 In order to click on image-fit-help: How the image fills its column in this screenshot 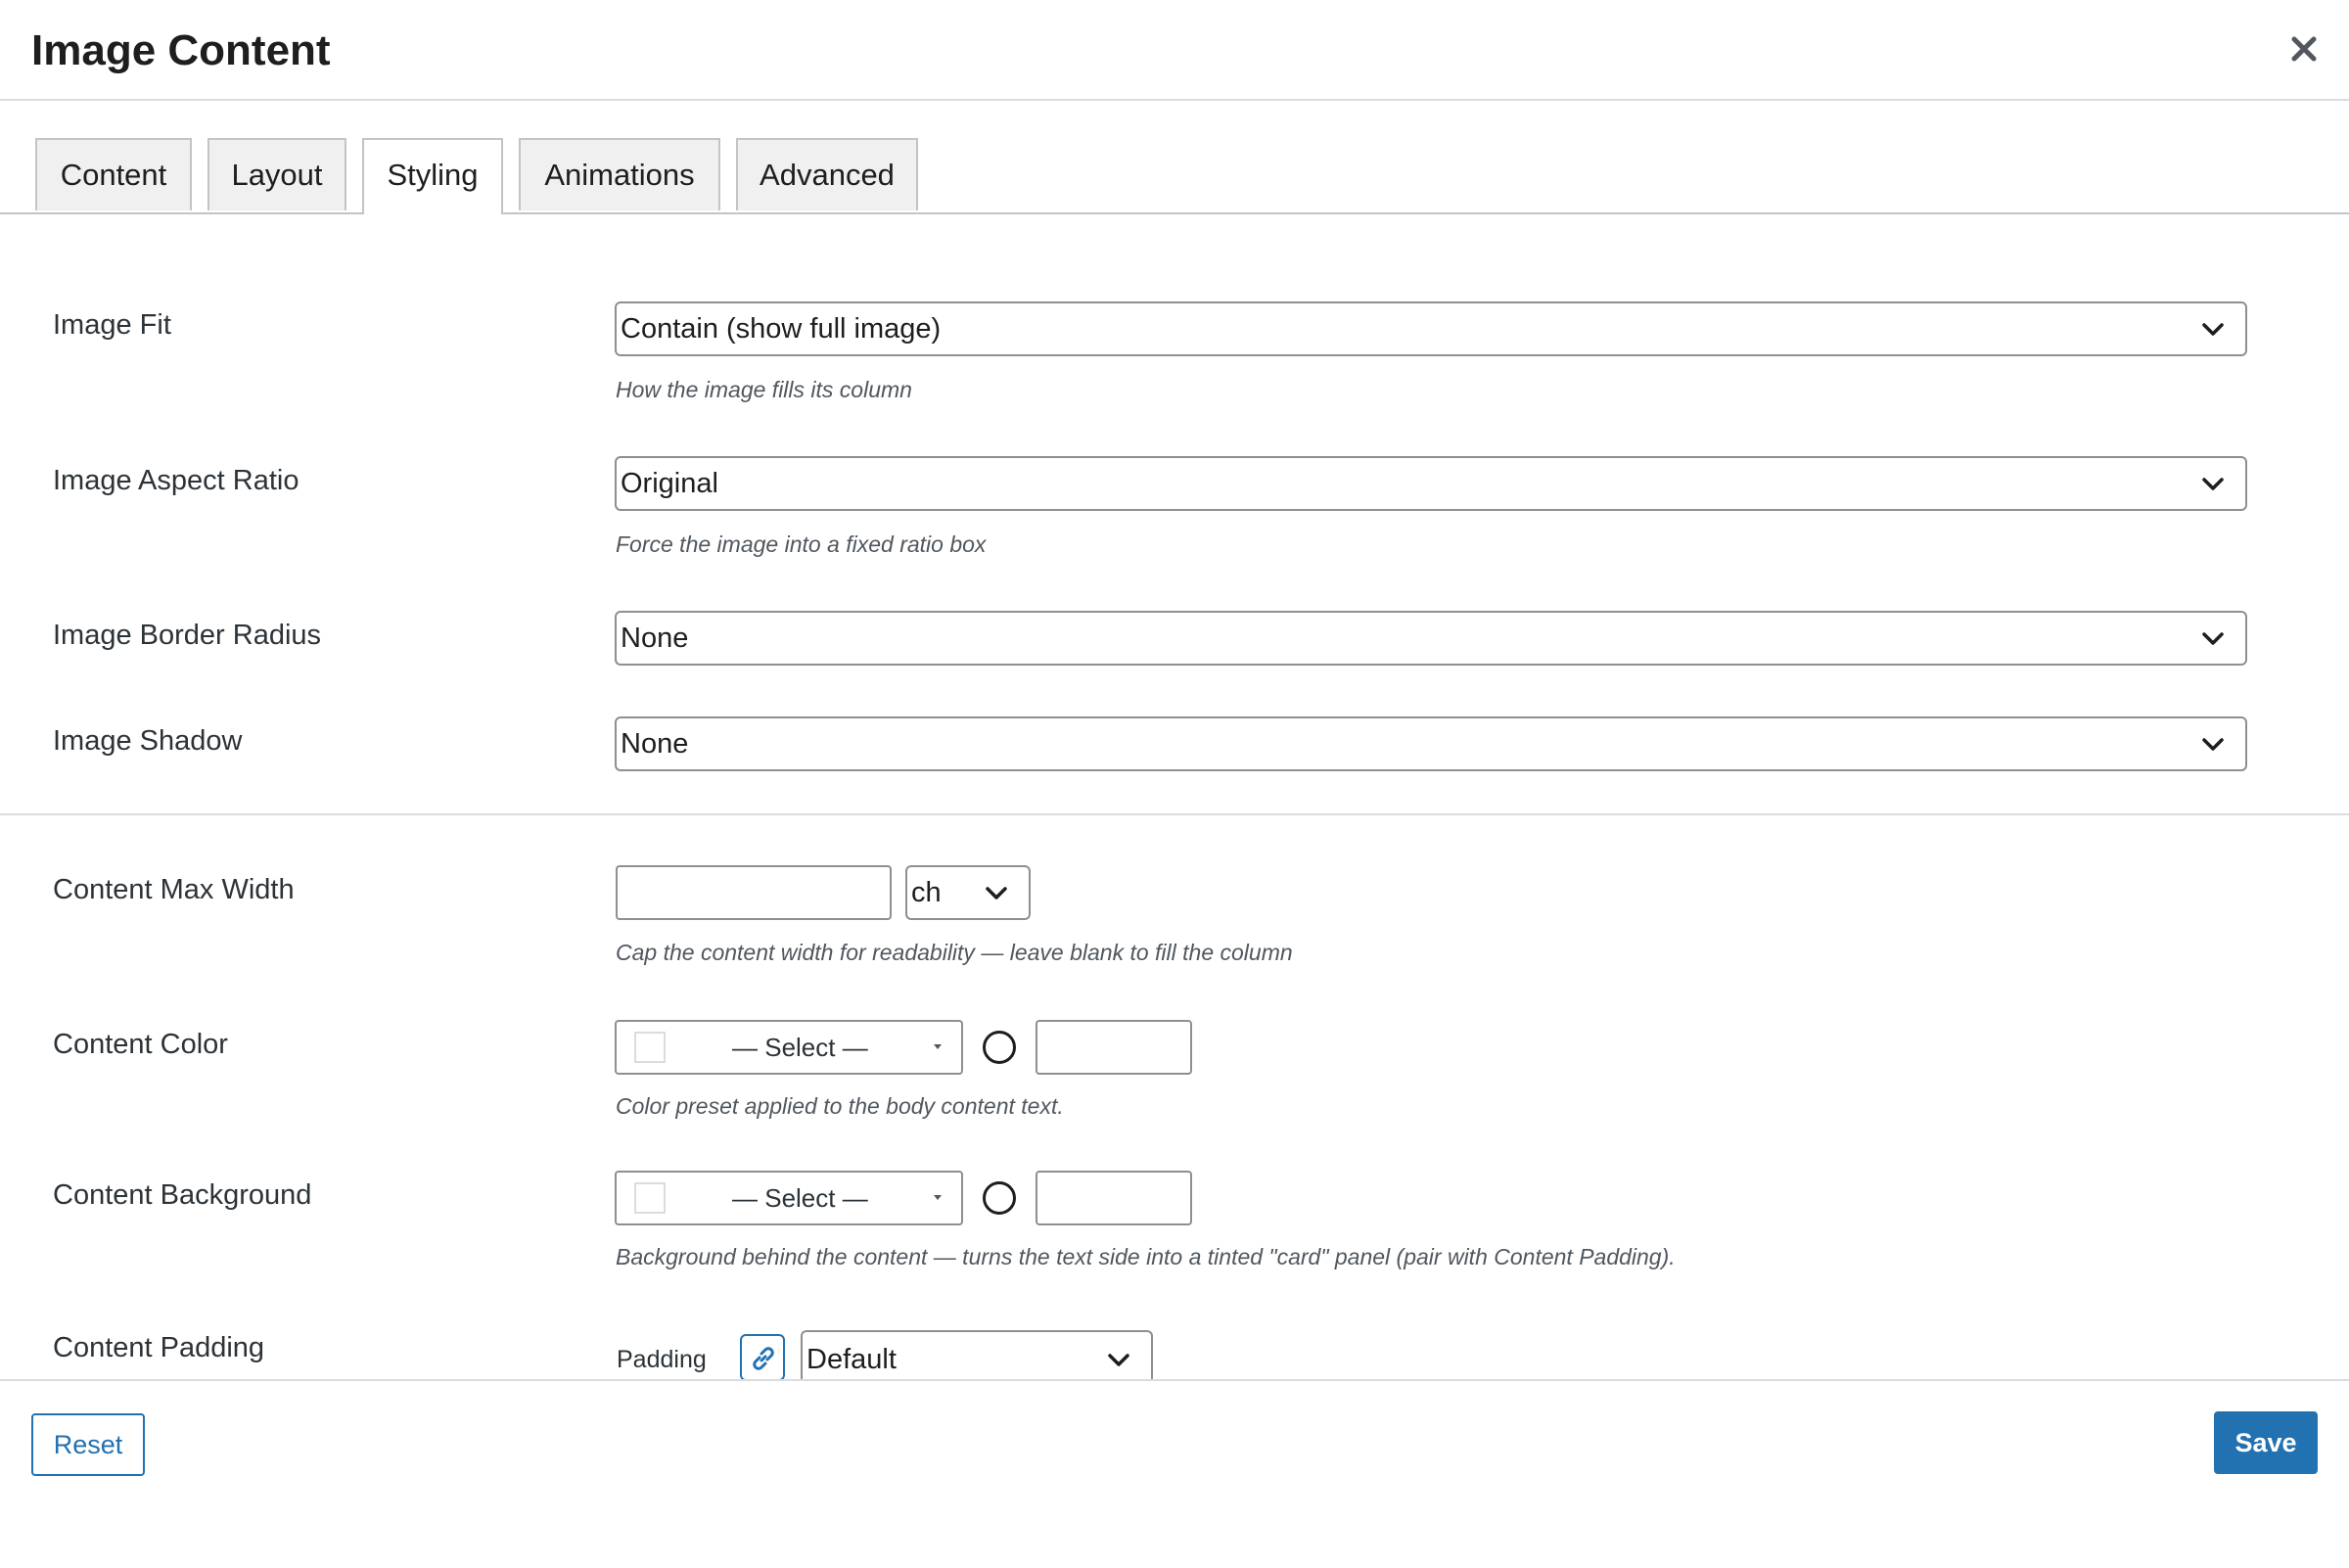, I will do `click(764, 389)`.